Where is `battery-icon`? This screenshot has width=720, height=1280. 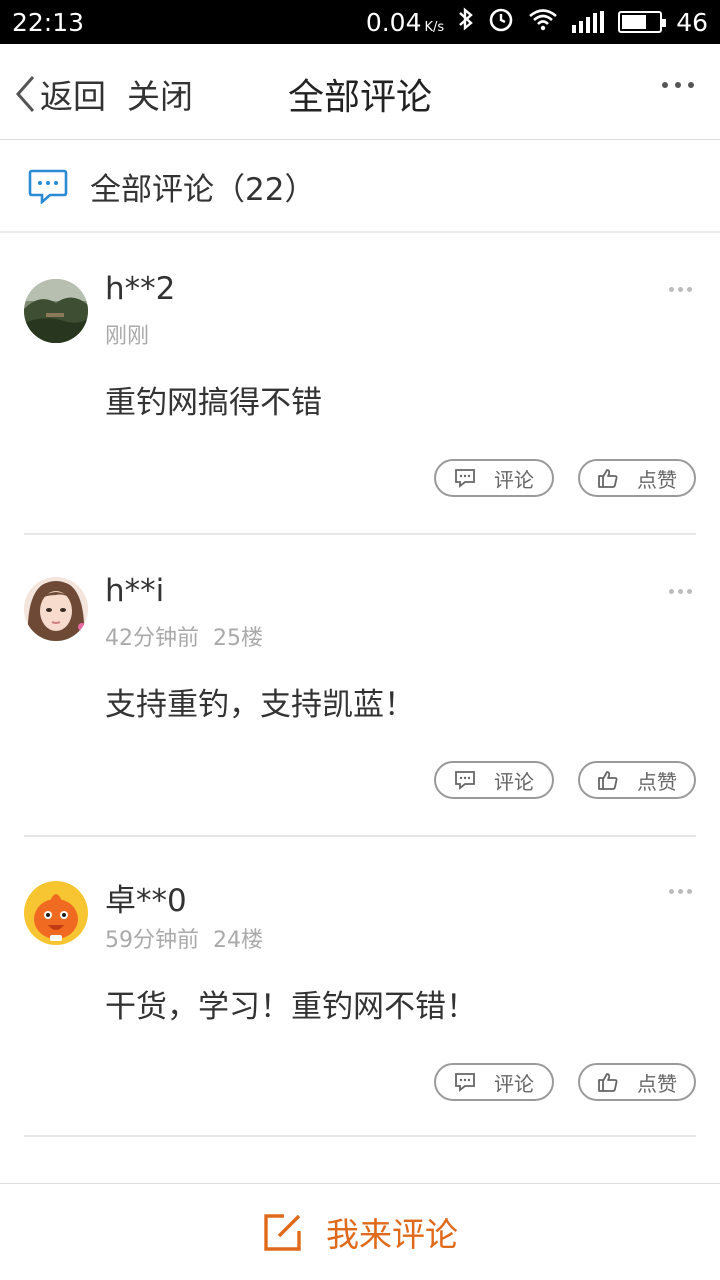 battery-icon is located at coordinates (642, 22).